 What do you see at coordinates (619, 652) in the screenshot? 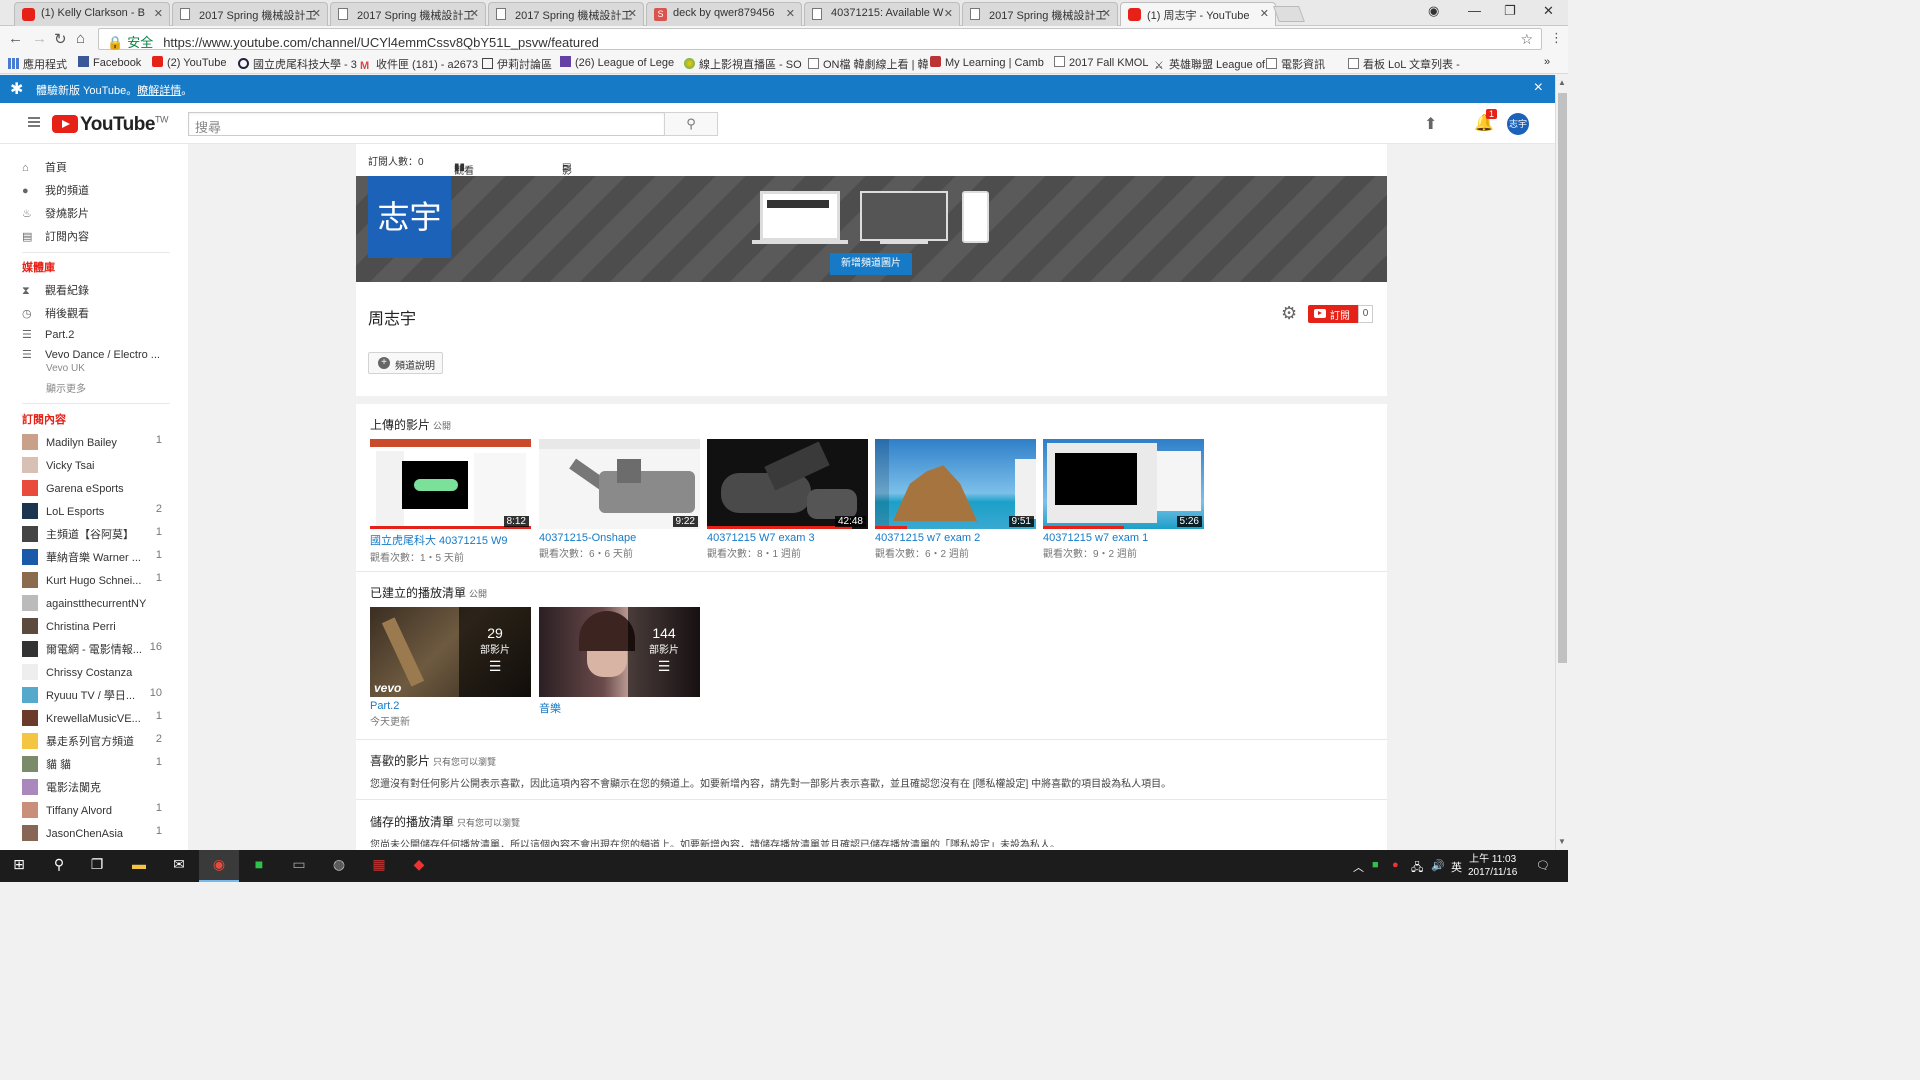
I see `playlist-thumbnail: 144 部影片 ☰` at bounding box center [619, 652].